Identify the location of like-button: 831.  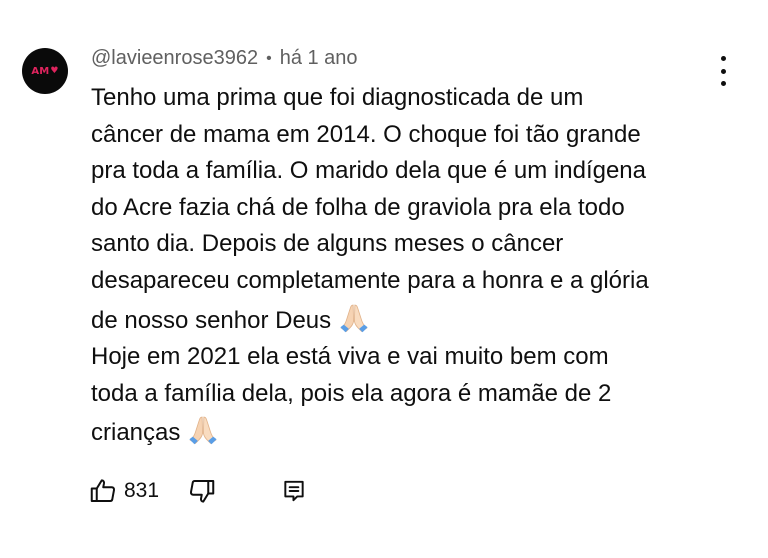
(123, 491).